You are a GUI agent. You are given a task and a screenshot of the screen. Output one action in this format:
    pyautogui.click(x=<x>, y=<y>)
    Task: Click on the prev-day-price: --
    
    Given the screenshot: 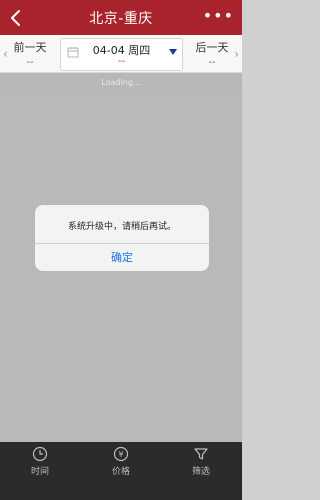 What is the action you would take?
    pyautogui.click(x=30, y=62)
    